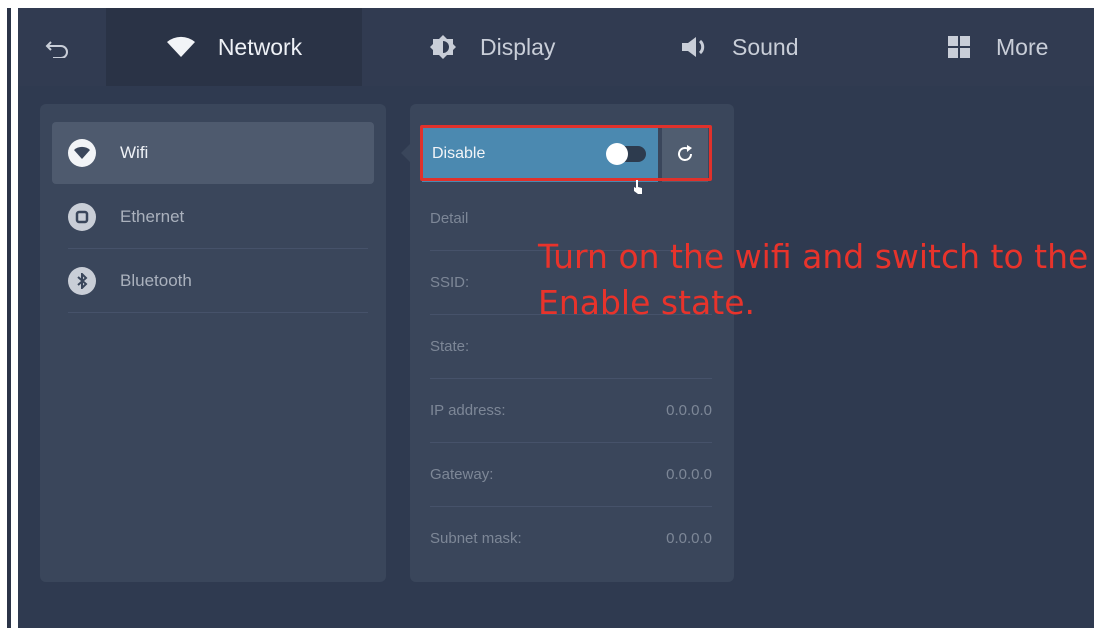  I want to click on detail-label: SSID:, so click(450, 282).